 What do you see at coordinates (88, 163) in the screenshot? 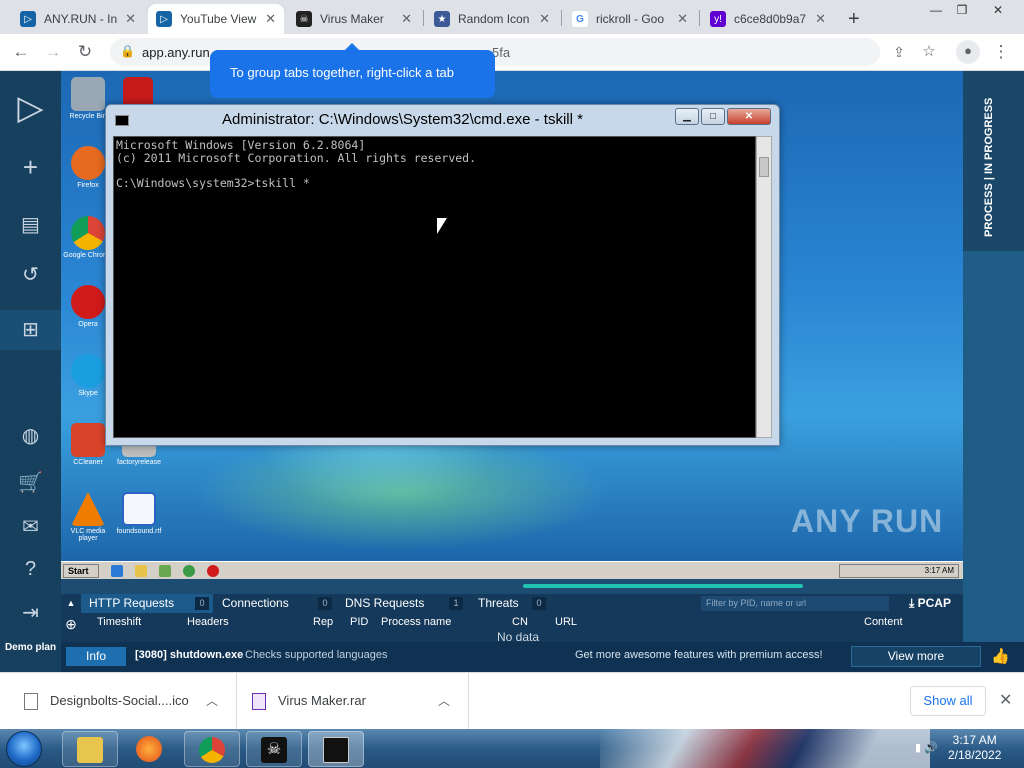
I see `firefox-icon` at bounding box center [88, 163].